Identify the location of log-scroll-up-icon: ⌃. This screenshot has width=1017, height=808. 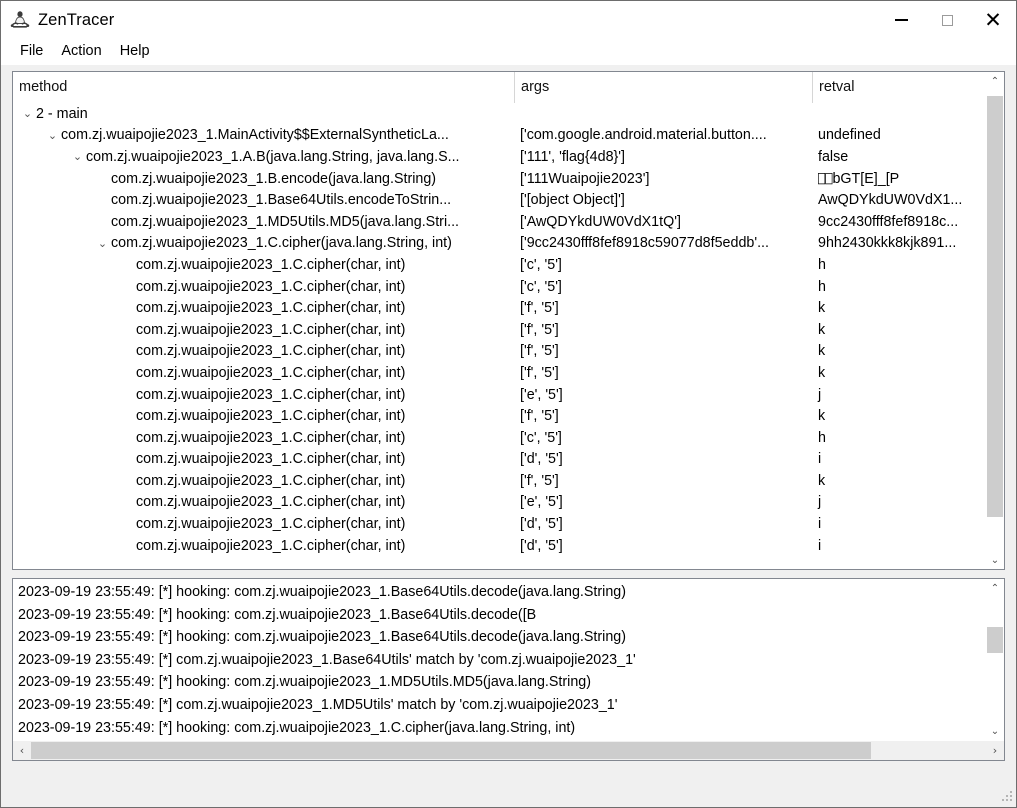
(995, 588).